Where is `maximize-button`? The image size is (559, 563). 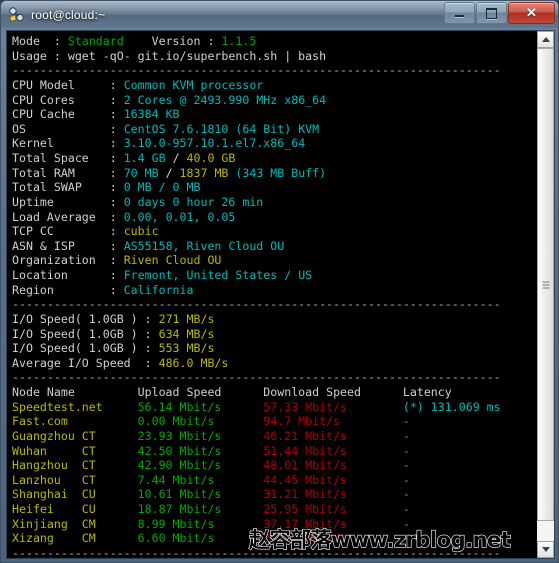 maximize-button is located at coordinates (491, 13).